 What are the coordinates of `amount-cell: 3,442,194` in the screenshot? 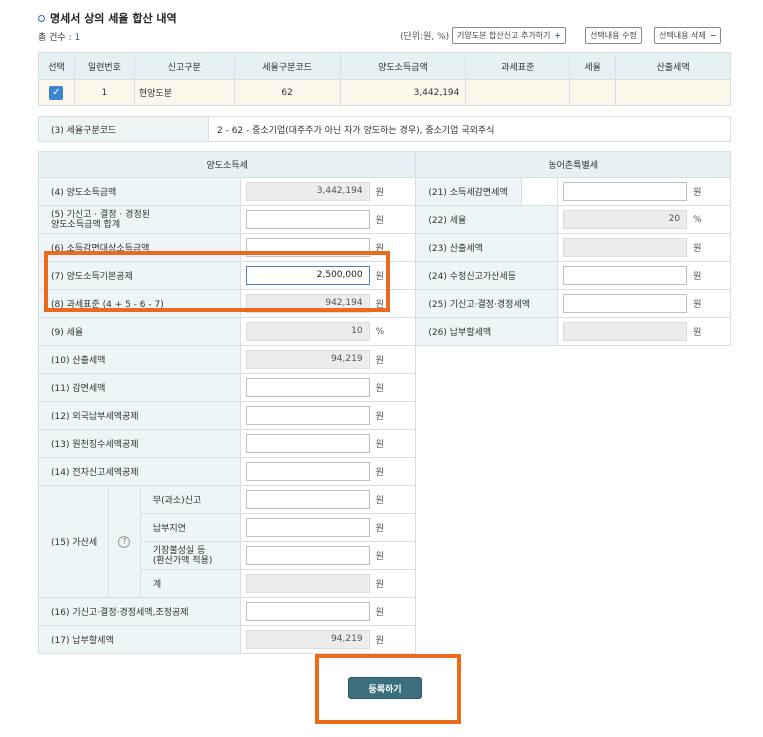 It's located at (403, 92).